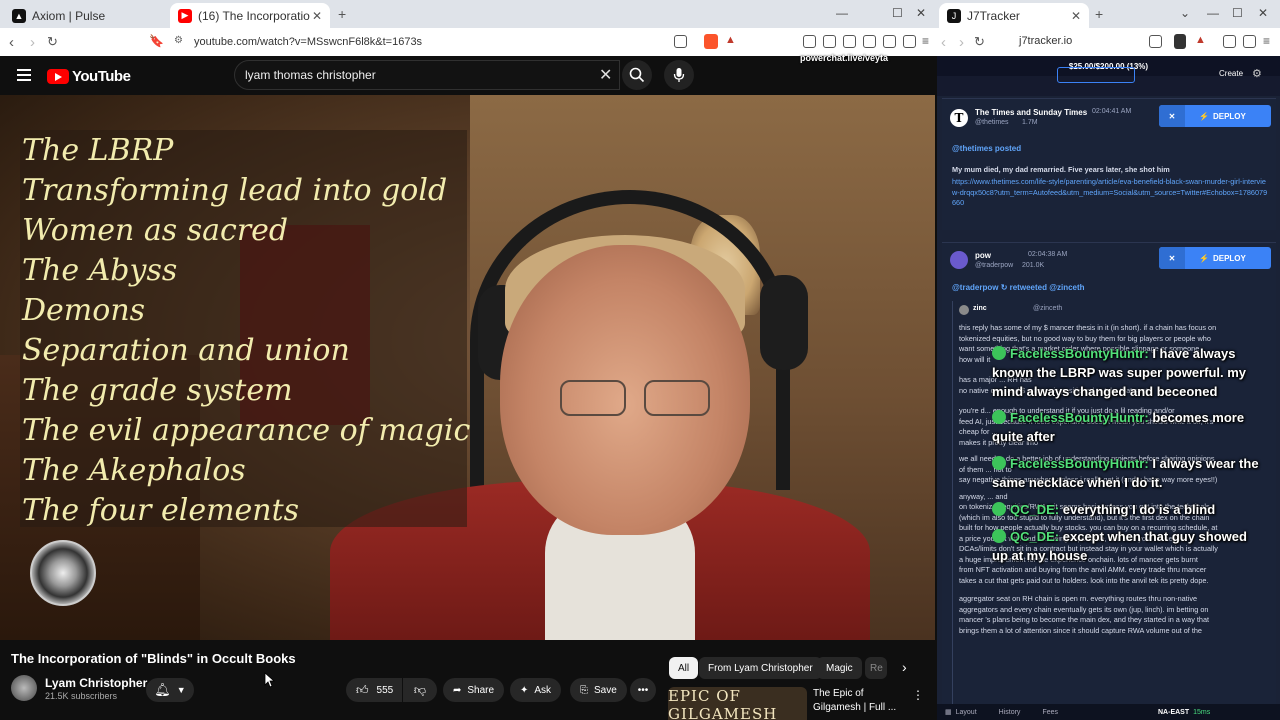 This screenshot has height=720, width=1280. I want to click on bookmark-icon: 🔖, so click(156, 41).